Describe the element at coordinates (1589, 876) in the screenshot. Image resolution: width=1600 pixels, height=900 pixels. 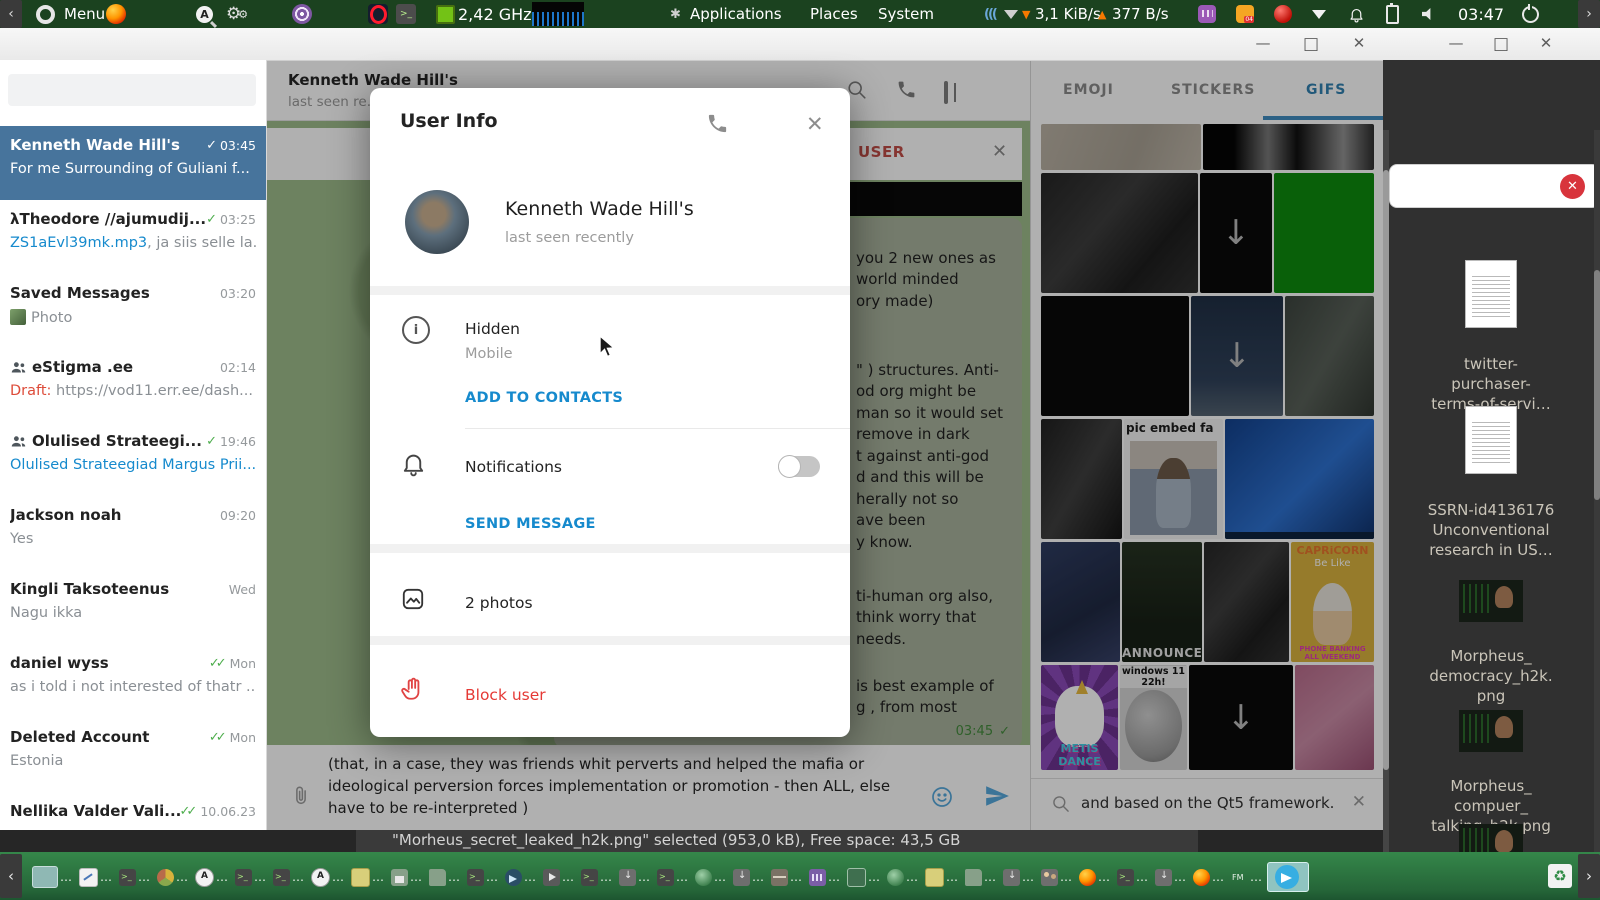
I see `taskbar-scroll-right: ›` at that location.